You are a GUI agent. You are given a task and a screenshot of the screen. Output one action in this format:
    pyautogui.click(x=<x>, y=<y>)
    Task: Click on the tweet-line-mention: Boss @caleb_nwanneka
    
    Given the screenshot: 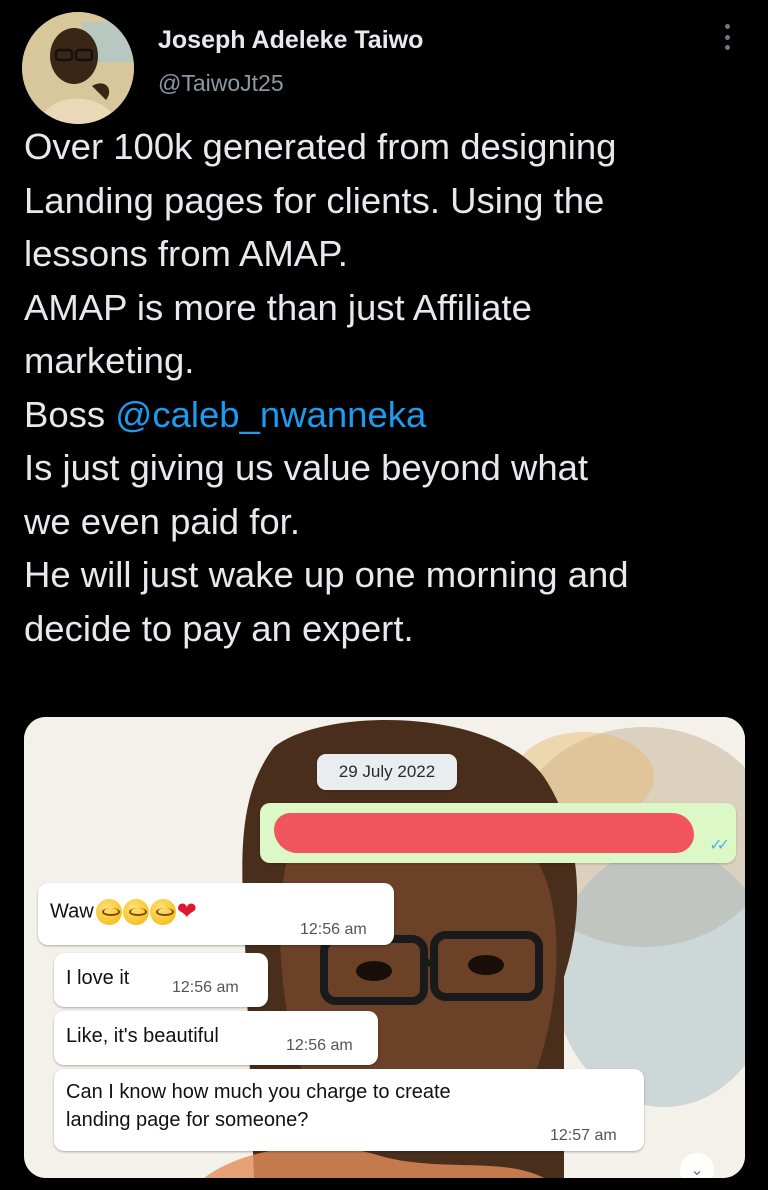 What is the action you would take?
    pyautogui.click(x=389, y=415)
    